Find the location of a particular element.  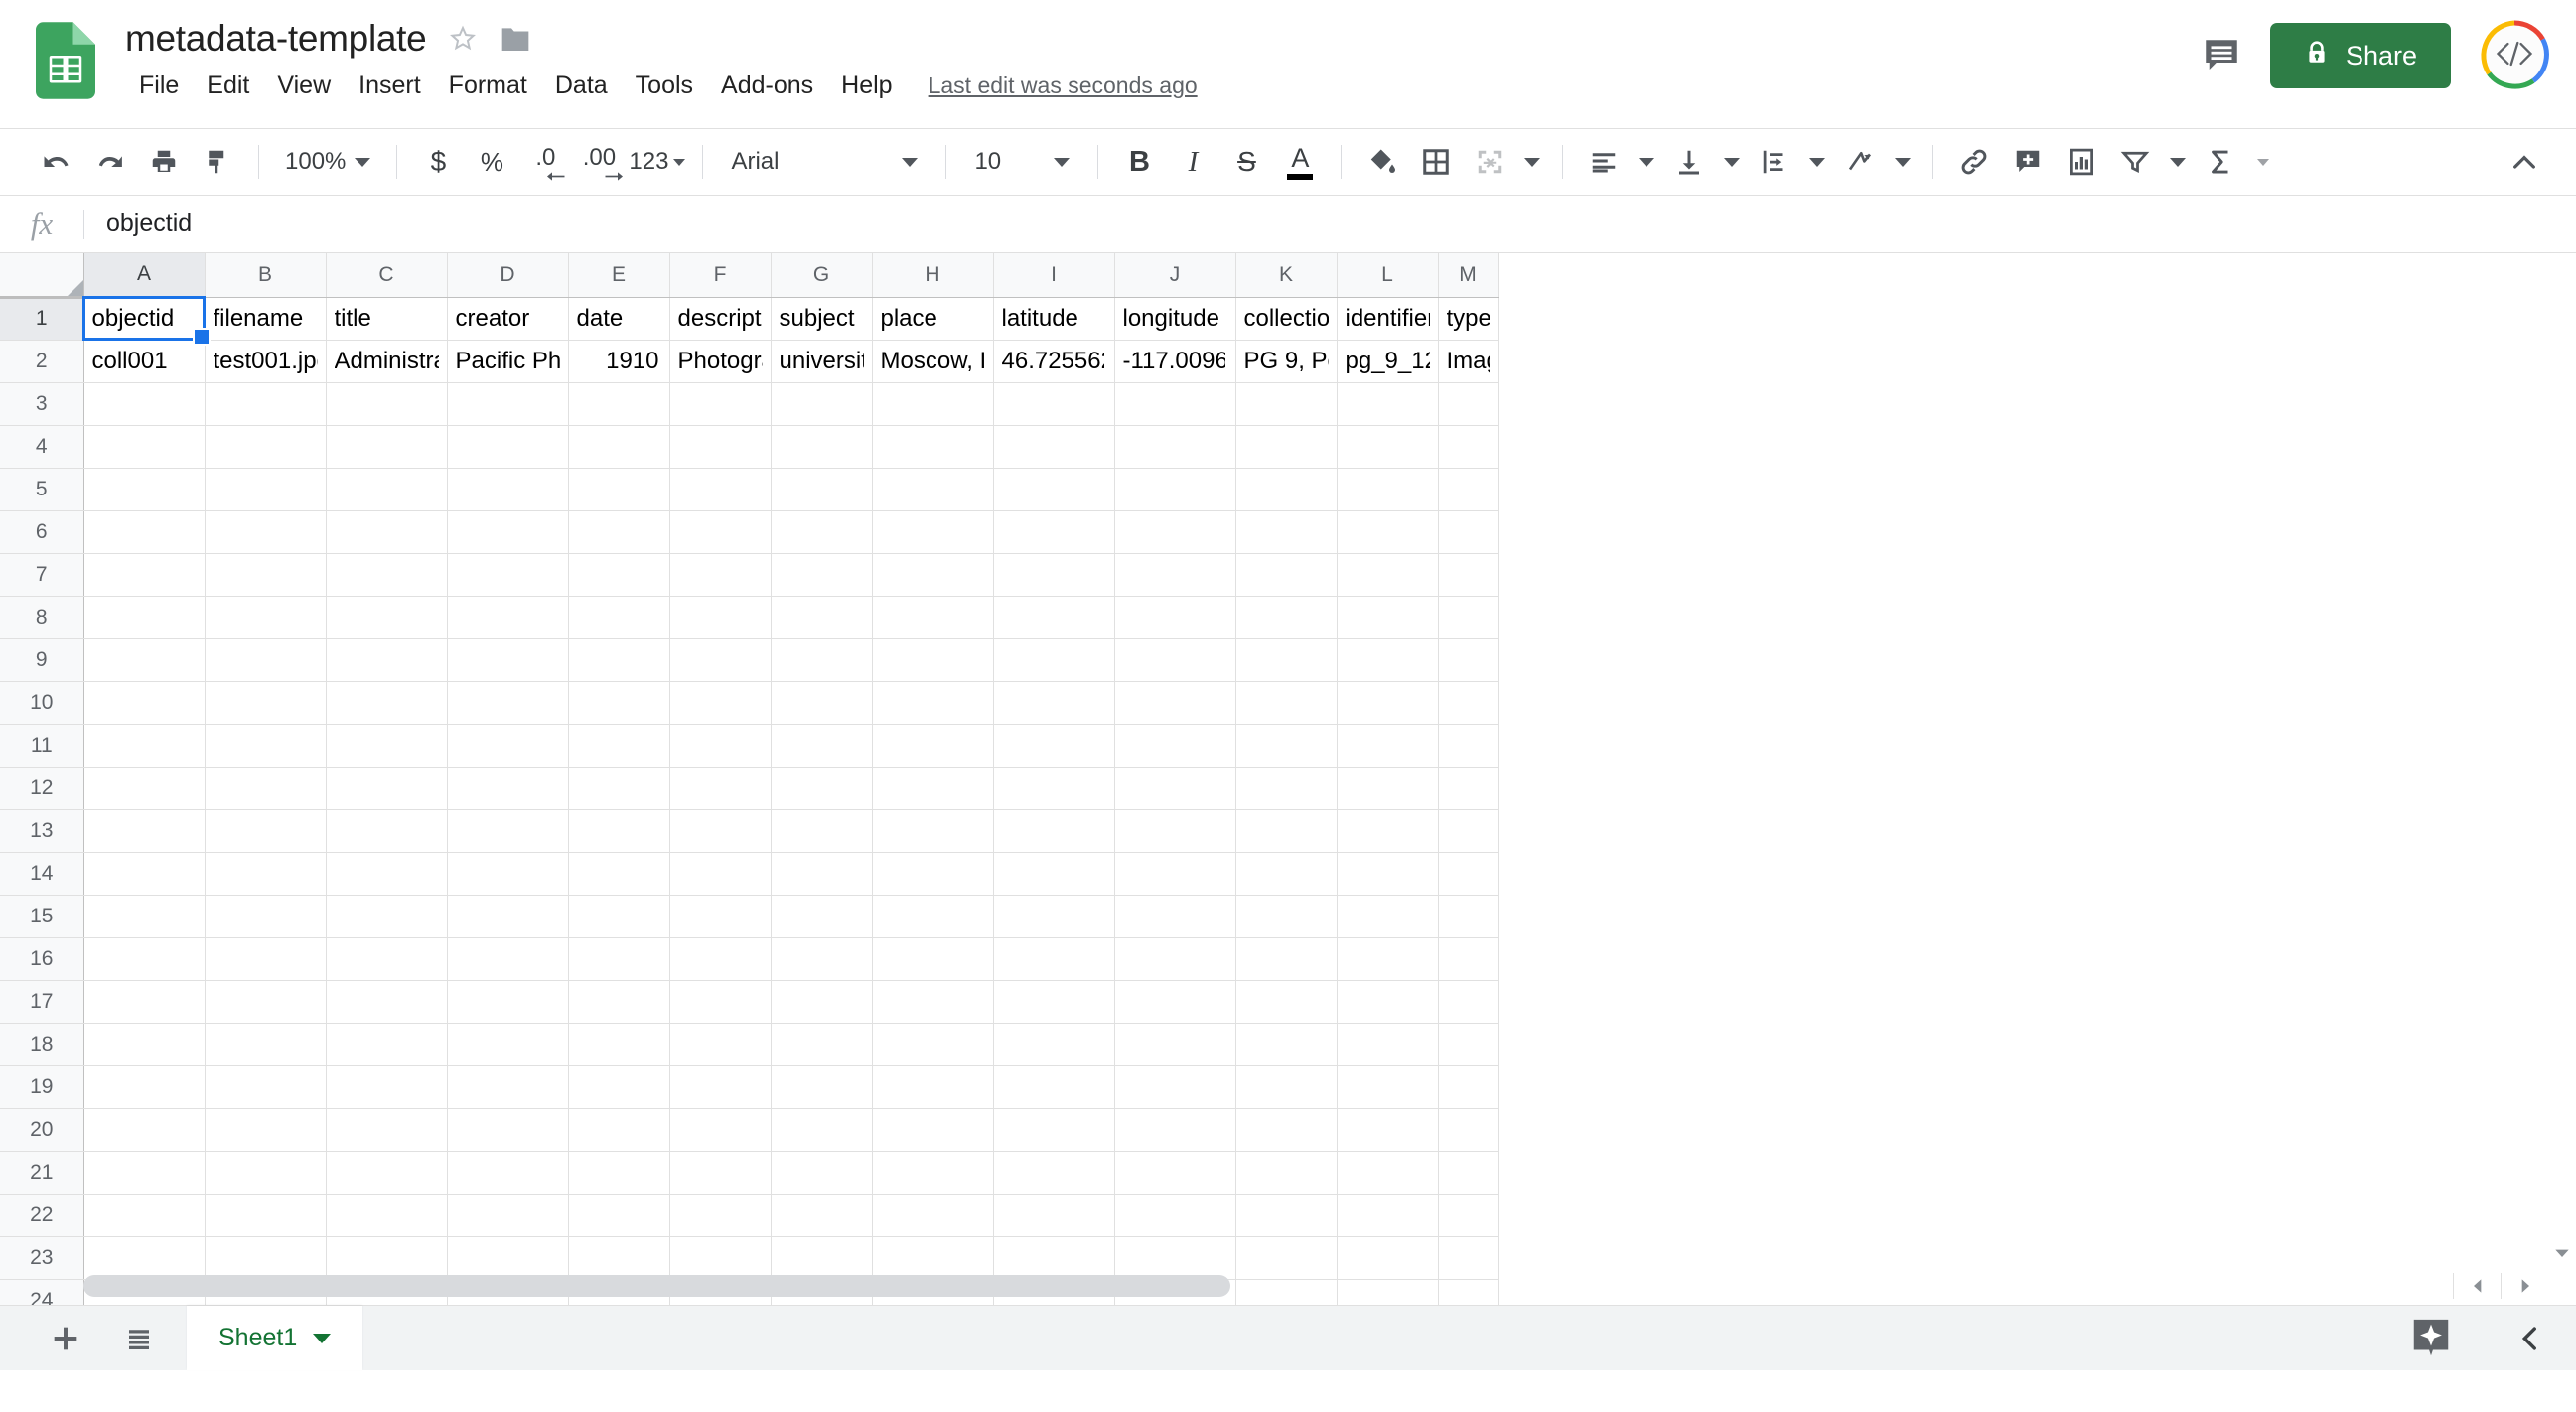

row-header-22: 22 is located at coordinates (42, 1215).